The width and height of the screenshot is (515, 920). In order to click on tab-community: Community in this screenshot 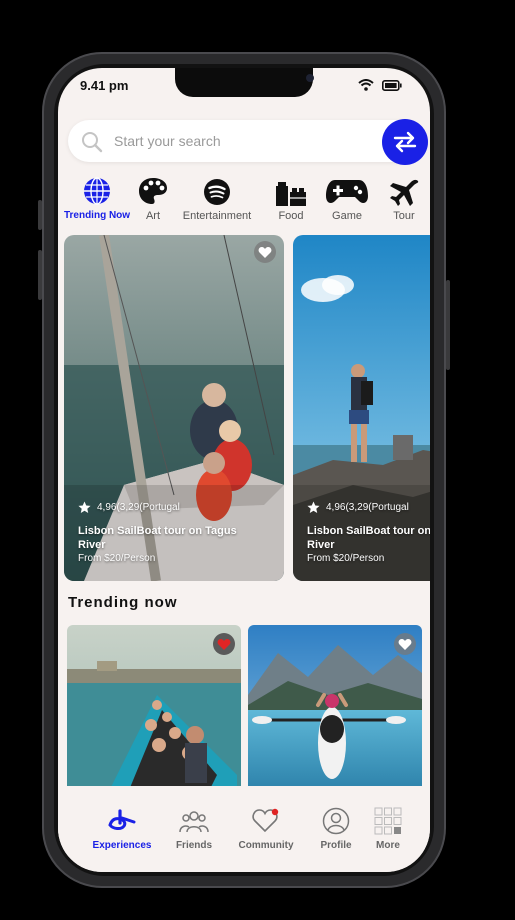, I will do `click(266, 828)`.